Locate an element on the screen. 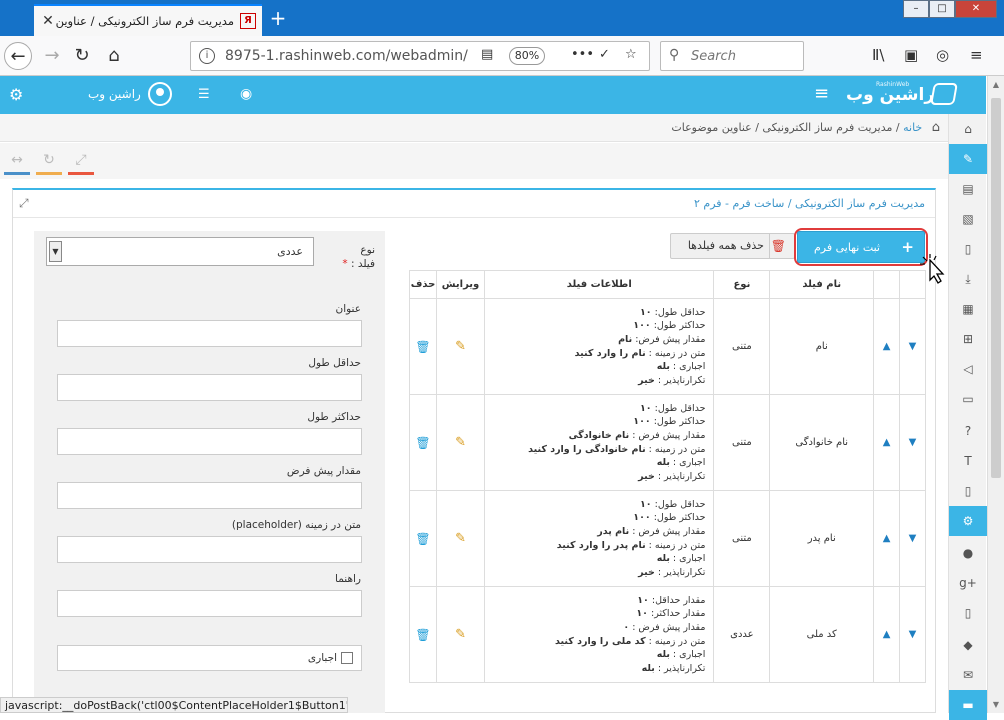  refresh-icon: ↻ is located at coordinates (49, 162).